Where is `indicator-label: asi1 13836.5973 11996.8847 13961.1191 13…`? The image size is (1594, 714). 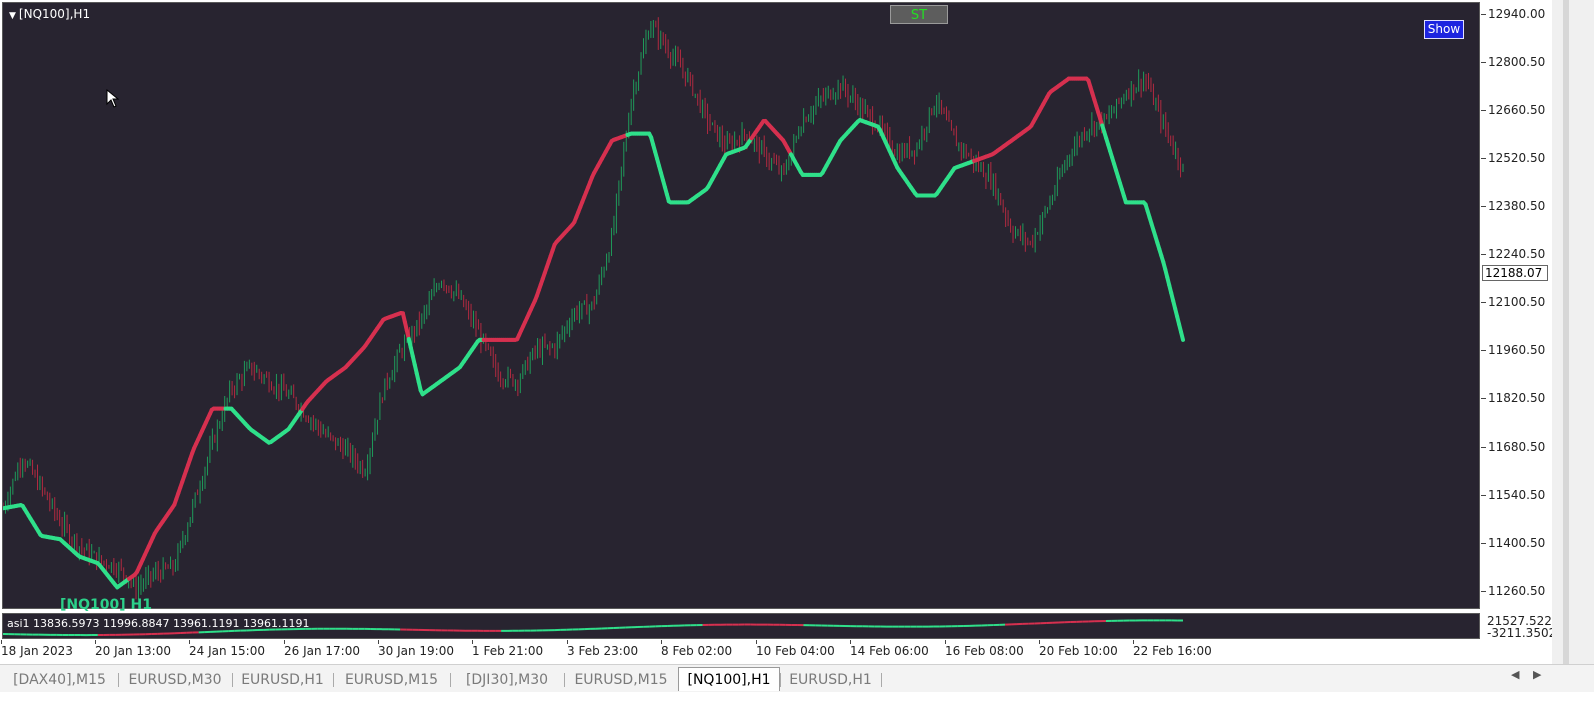
indicator-label: asi1 13836.5973 11996.8847 13961.1191 13… is located at coordinates (158, 623).